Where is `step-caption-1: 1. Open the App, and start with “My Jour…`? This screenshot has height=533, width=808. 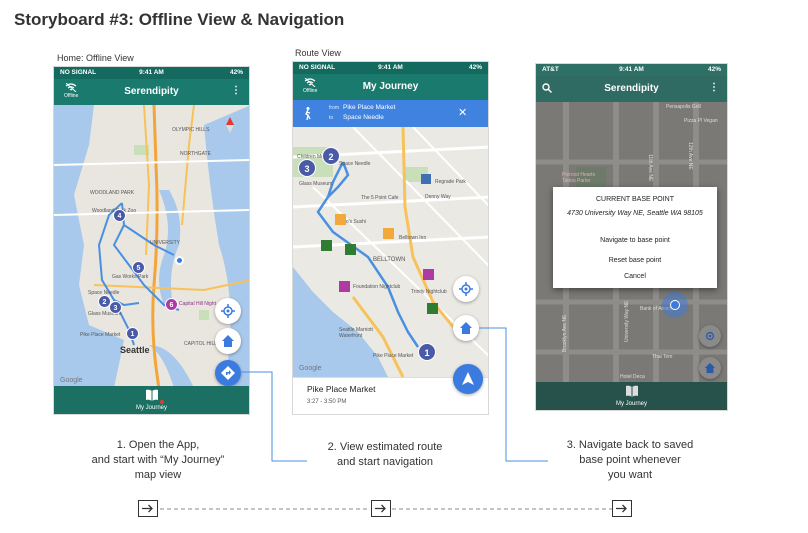 step-caption-1: 1. Open the App, and start with “My Jour… is located at coordinates (158, 460).